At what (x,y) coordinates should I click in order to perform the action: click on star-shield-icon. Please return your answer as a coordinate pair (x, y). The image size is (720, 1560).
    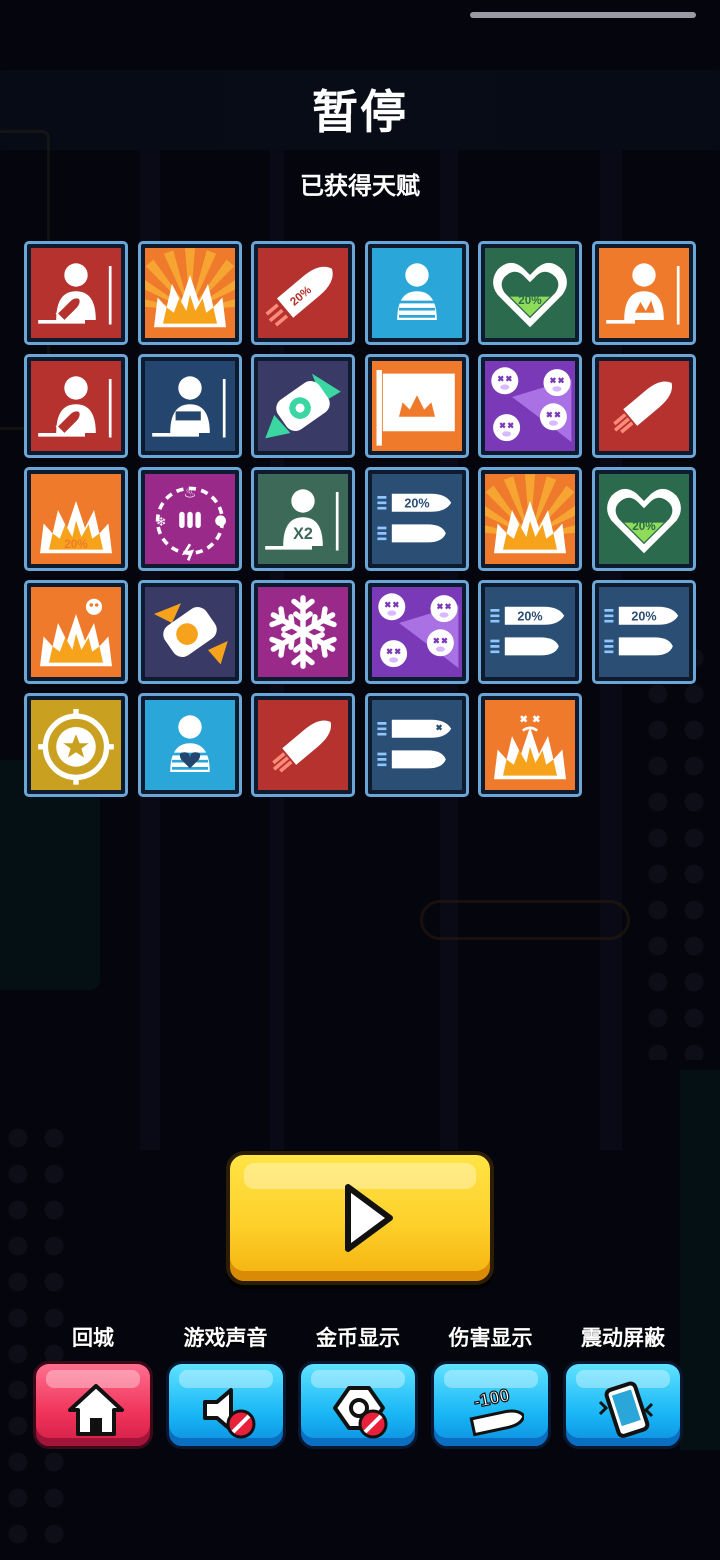
    Looking at the image, I should click on (76, 747).